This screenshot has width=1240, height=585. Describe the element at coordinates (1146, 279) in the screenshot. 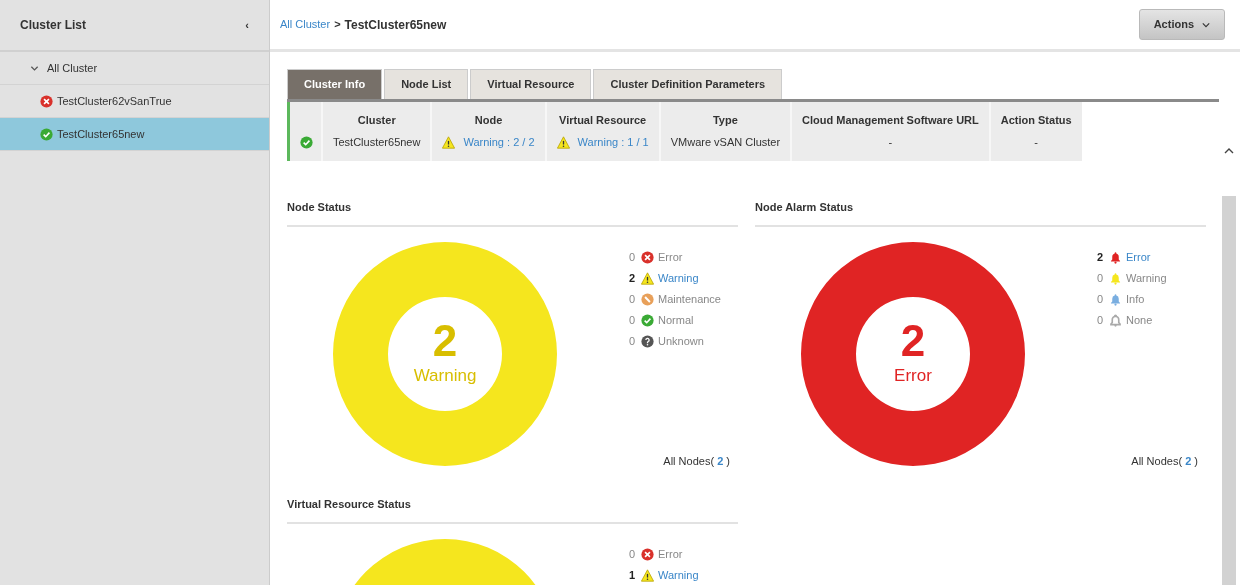

I see `legend-label: Warning` at that location.